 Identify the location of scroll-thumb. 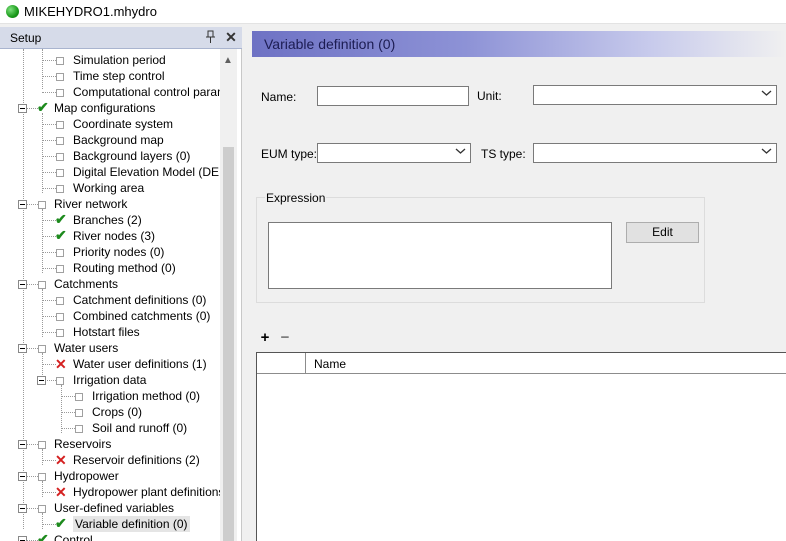
(228, 344).